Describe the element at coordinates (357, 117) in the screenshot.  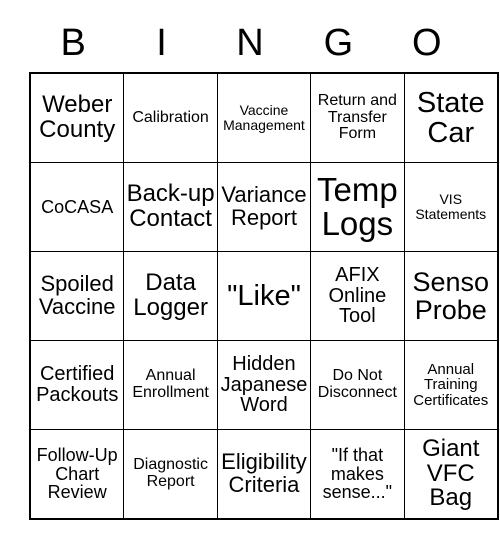
I see `bingo-cell: Return and Transfer Form` at that location.